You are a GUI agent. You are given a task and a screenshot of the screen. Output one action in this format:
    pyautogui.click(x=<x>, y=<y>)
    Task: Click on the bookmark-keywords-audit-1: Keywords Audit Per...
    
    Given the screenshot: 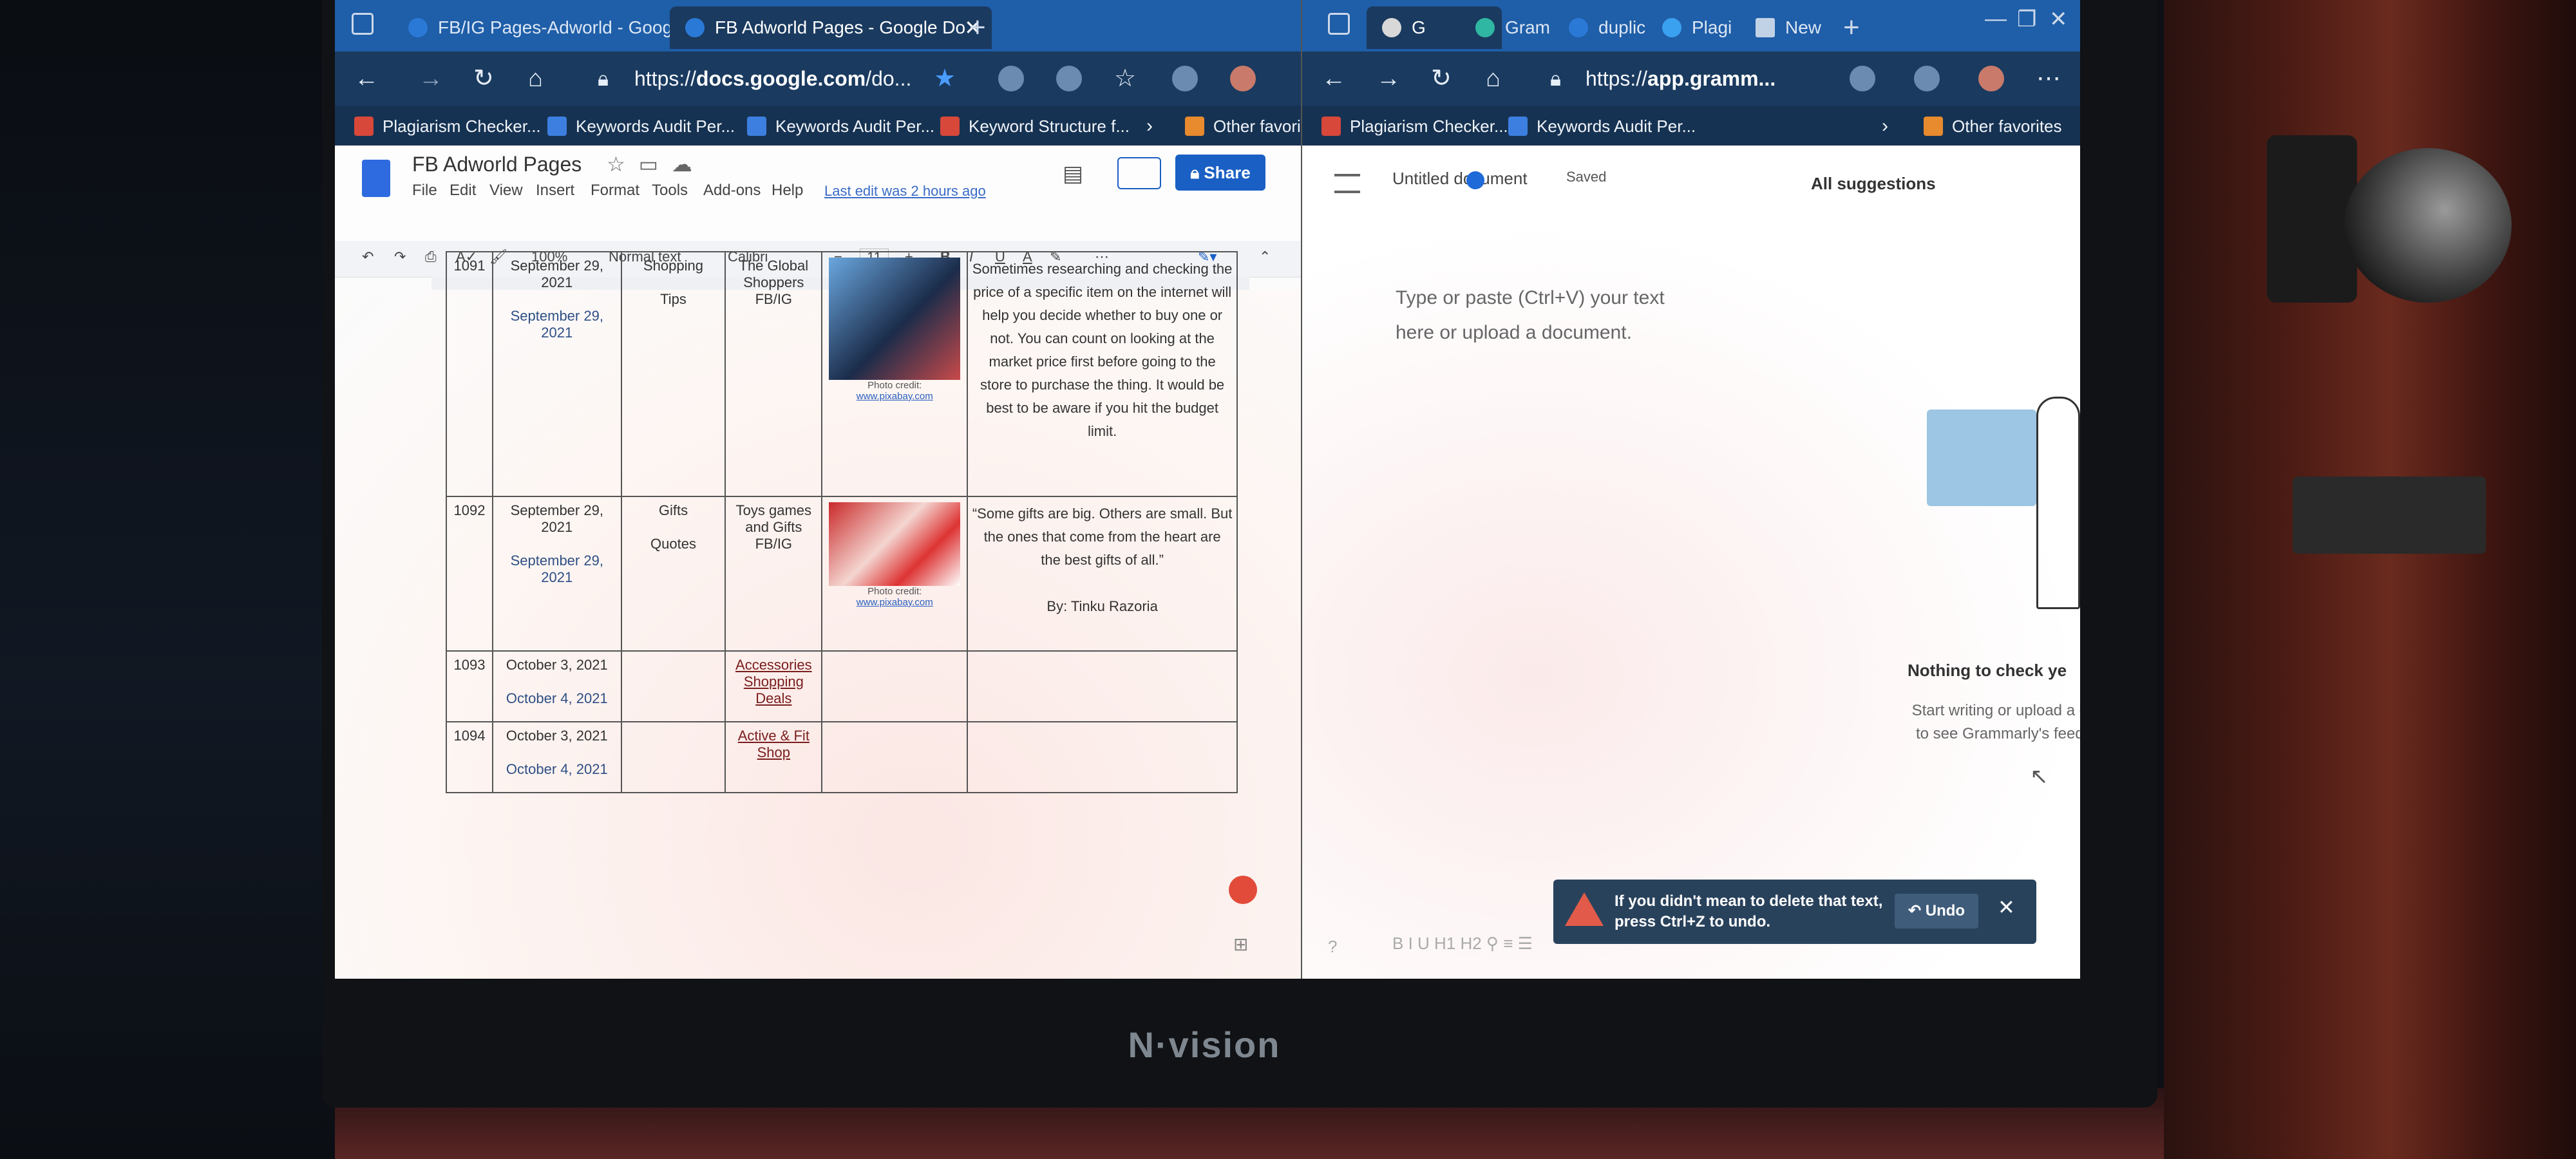 What is the action you would take?
    pyautogui.click(x=641, y=126)
    